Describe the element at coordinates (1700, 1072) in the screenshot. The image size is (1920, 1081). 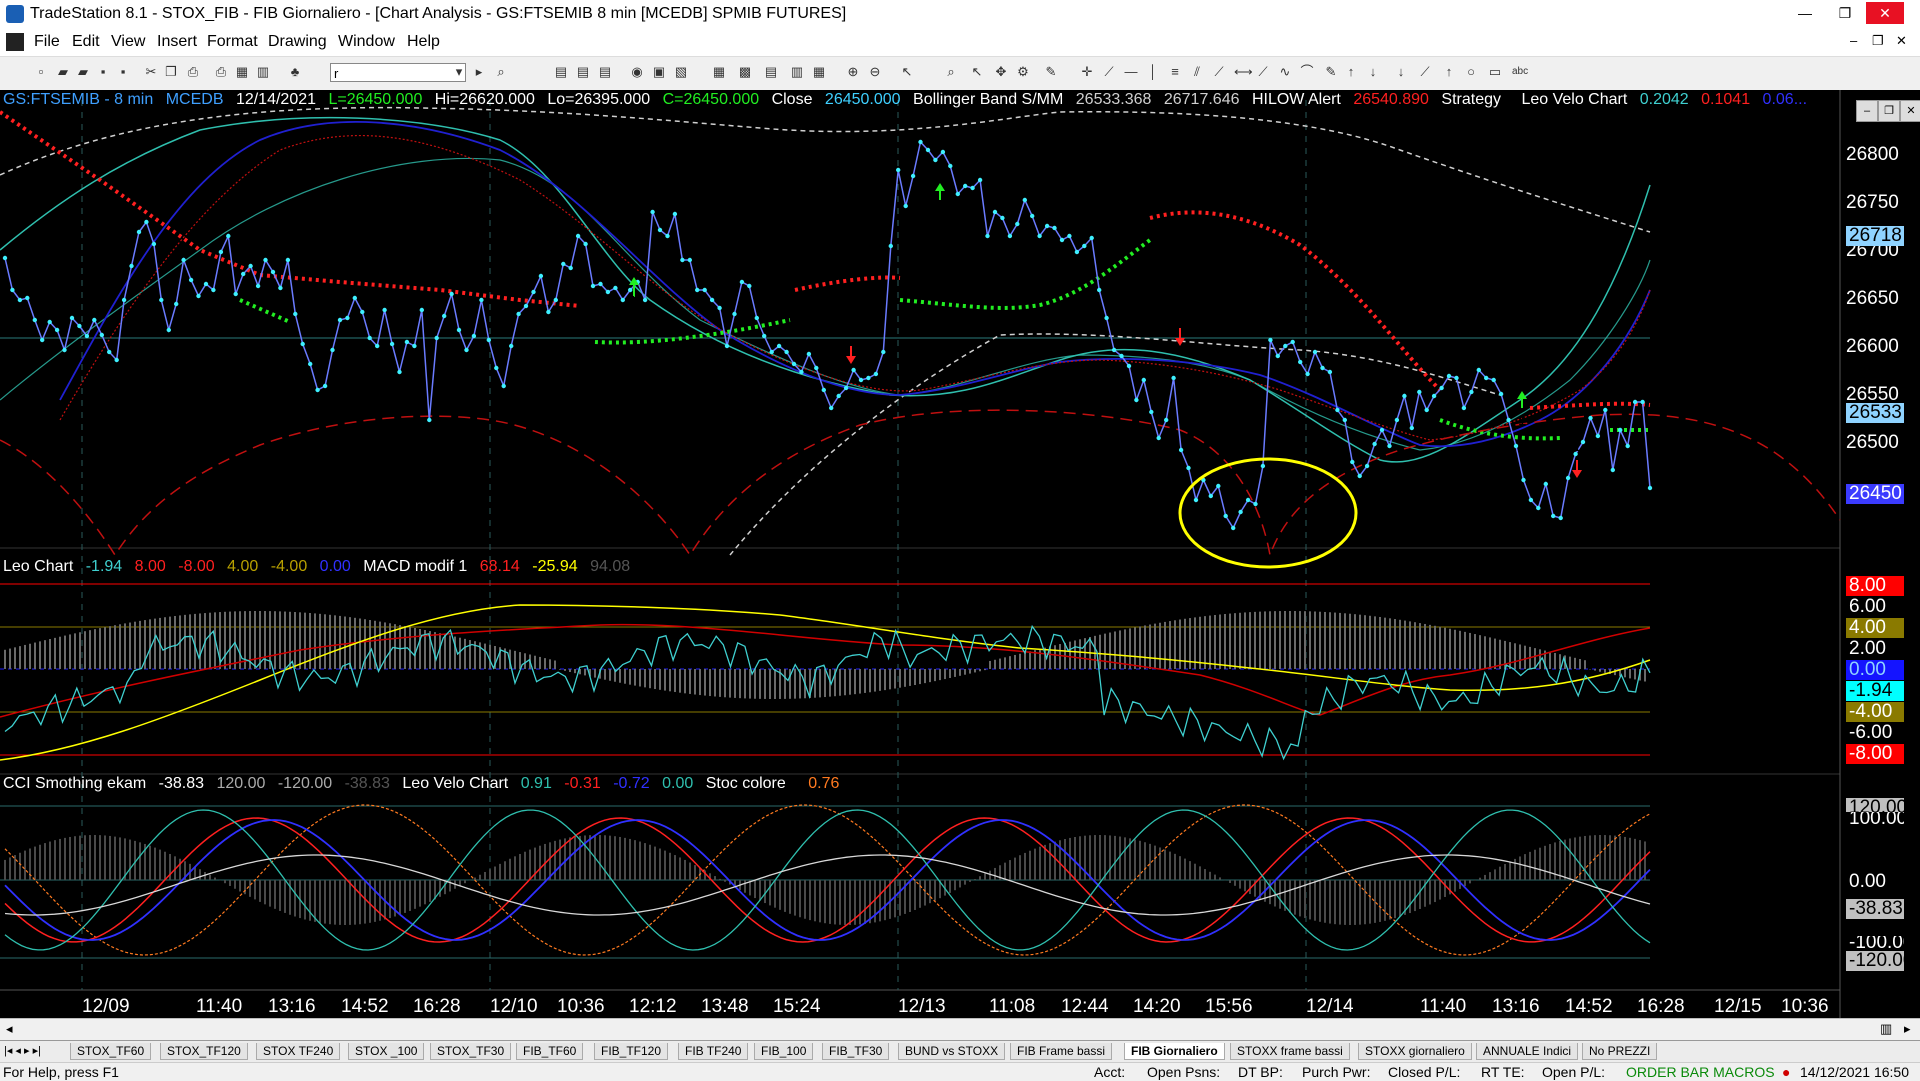
I see `order-bar-macros: ORDER BAR MACROS` at that location.